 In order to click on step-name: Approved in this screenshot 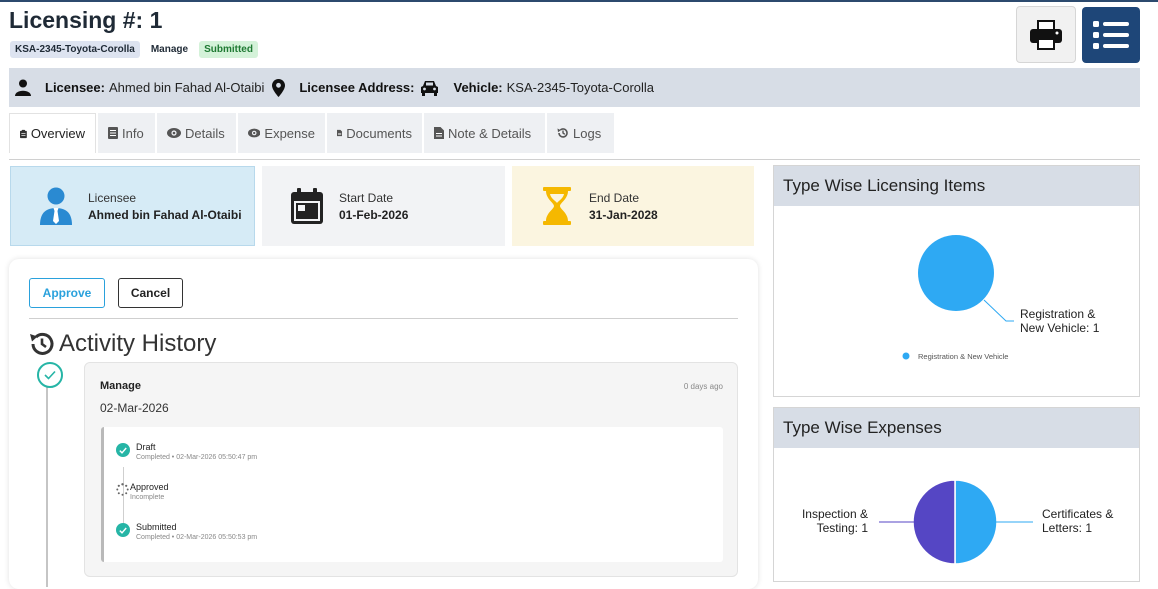, I will do `click(149, 487)`.